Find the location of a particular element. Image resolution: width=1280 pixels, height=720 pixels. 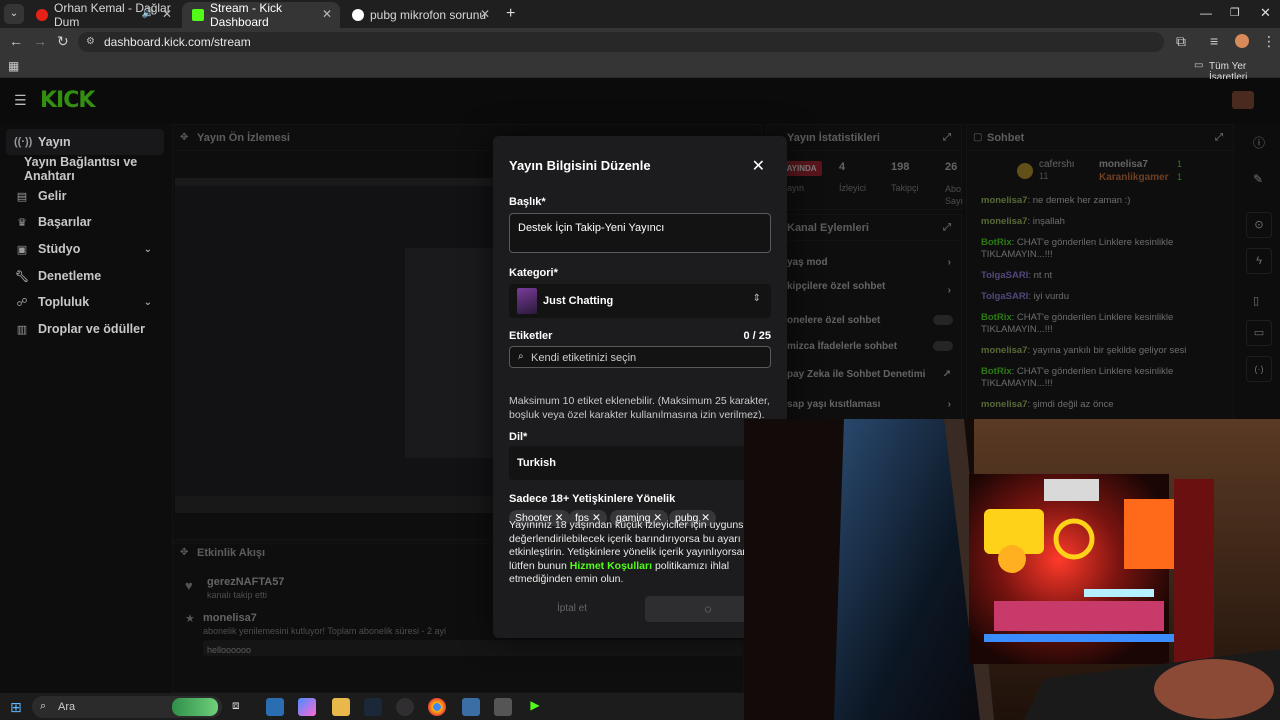

sidebar-item-yayin: ((·)) Yayın is located at coordinates (85, 142).